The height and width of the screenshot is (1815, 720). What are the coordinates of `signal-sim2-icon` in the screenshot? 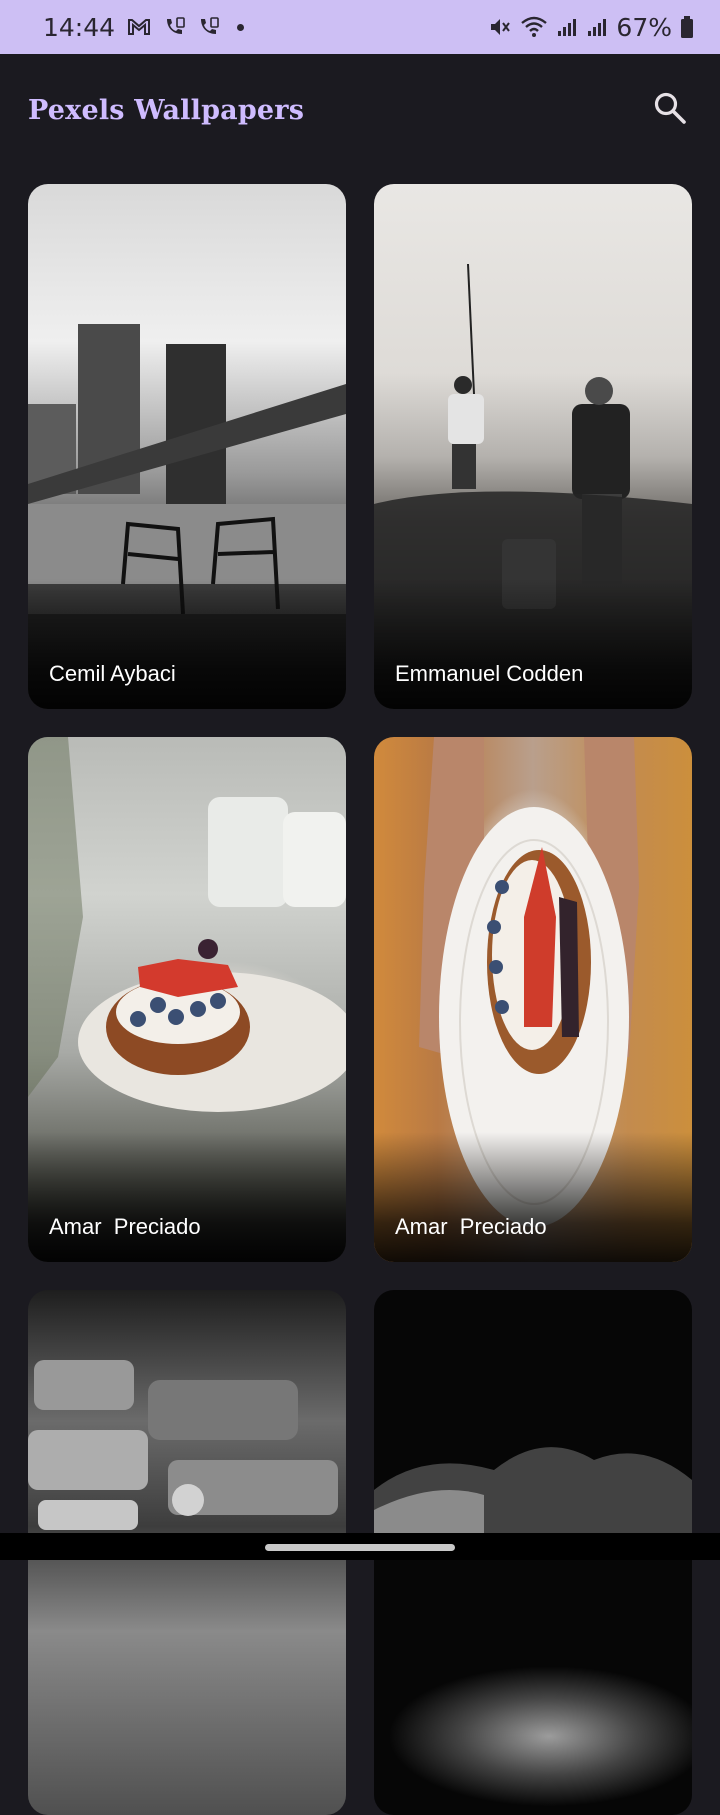 It's located at (597, 27).